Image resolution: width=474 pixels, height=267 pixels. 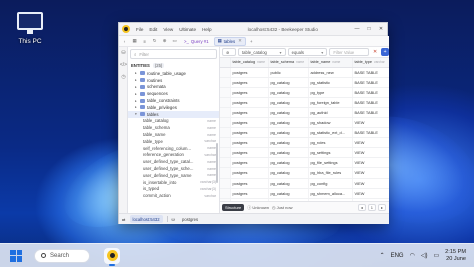 What do you see at coordinates (229, 41) in the screenshot?
I see `tab-tables: ▦ tables ✕` at bounding box center [229, 41].